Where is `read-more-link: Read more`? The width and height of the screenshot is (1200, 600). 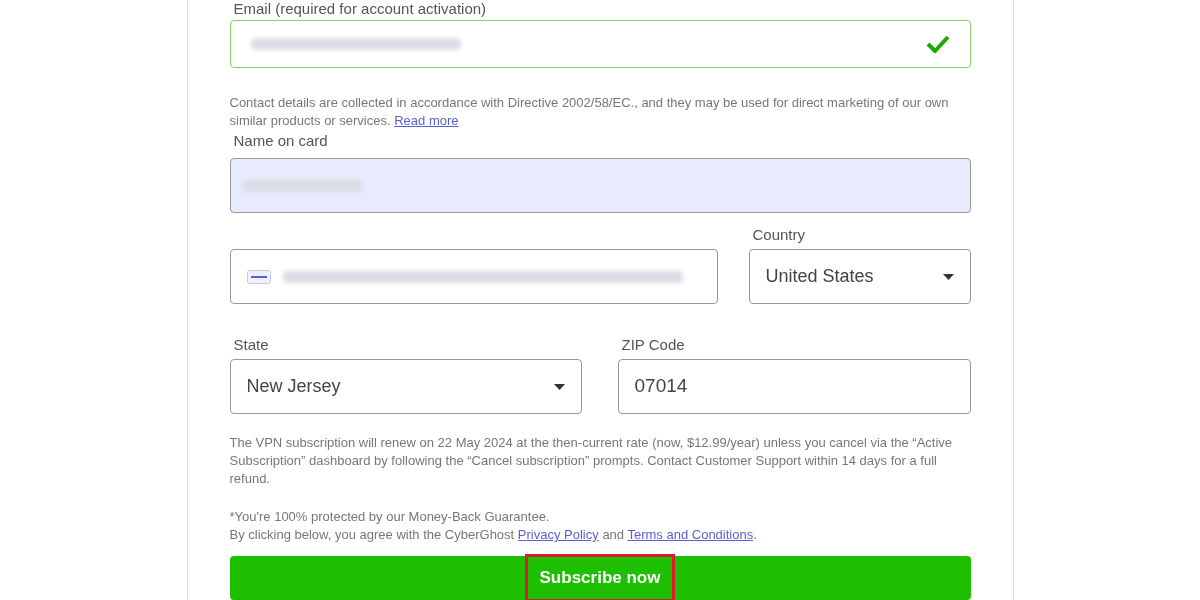 read-more-link: Read more is located at coordinates (426, 120).